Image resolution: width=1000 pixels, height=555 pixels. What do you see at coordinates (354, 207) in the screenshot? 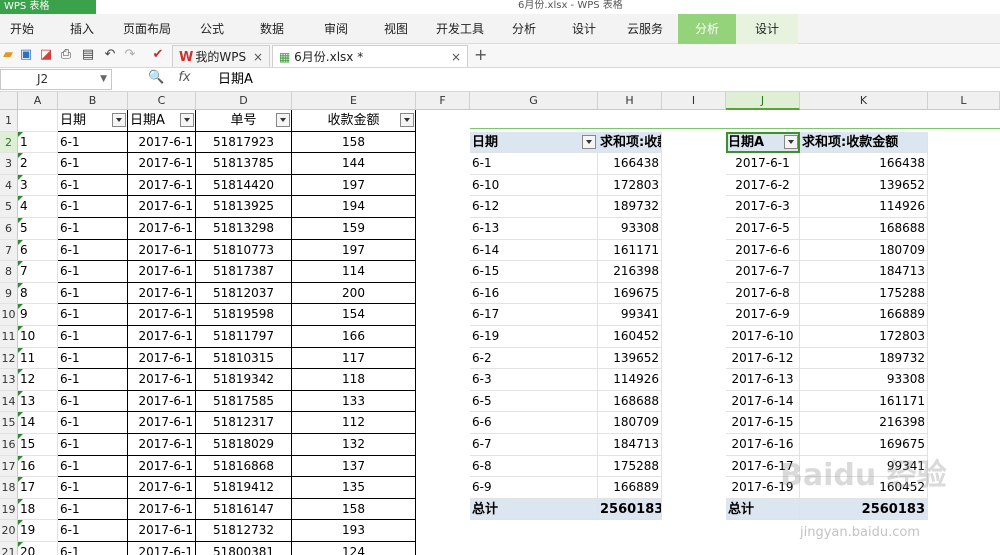
I see `cell-amount: 194` at bounding box center [354, 207].